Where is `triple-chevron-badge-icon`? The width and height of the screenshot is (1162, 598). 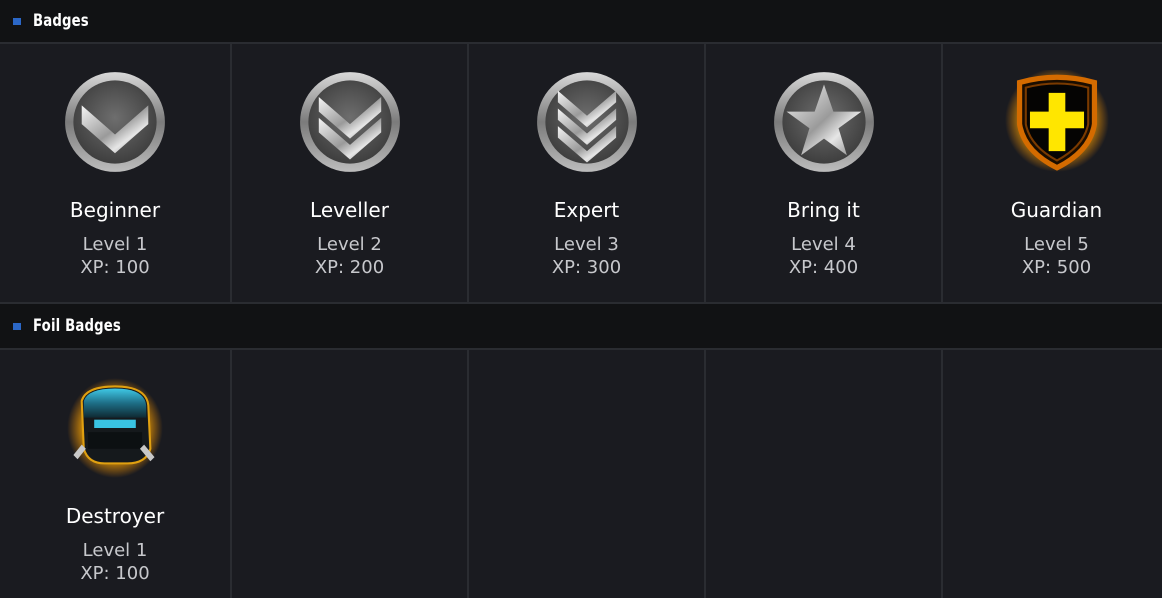
triple-chevron-badge-icon is located at coordinates (587, 122).